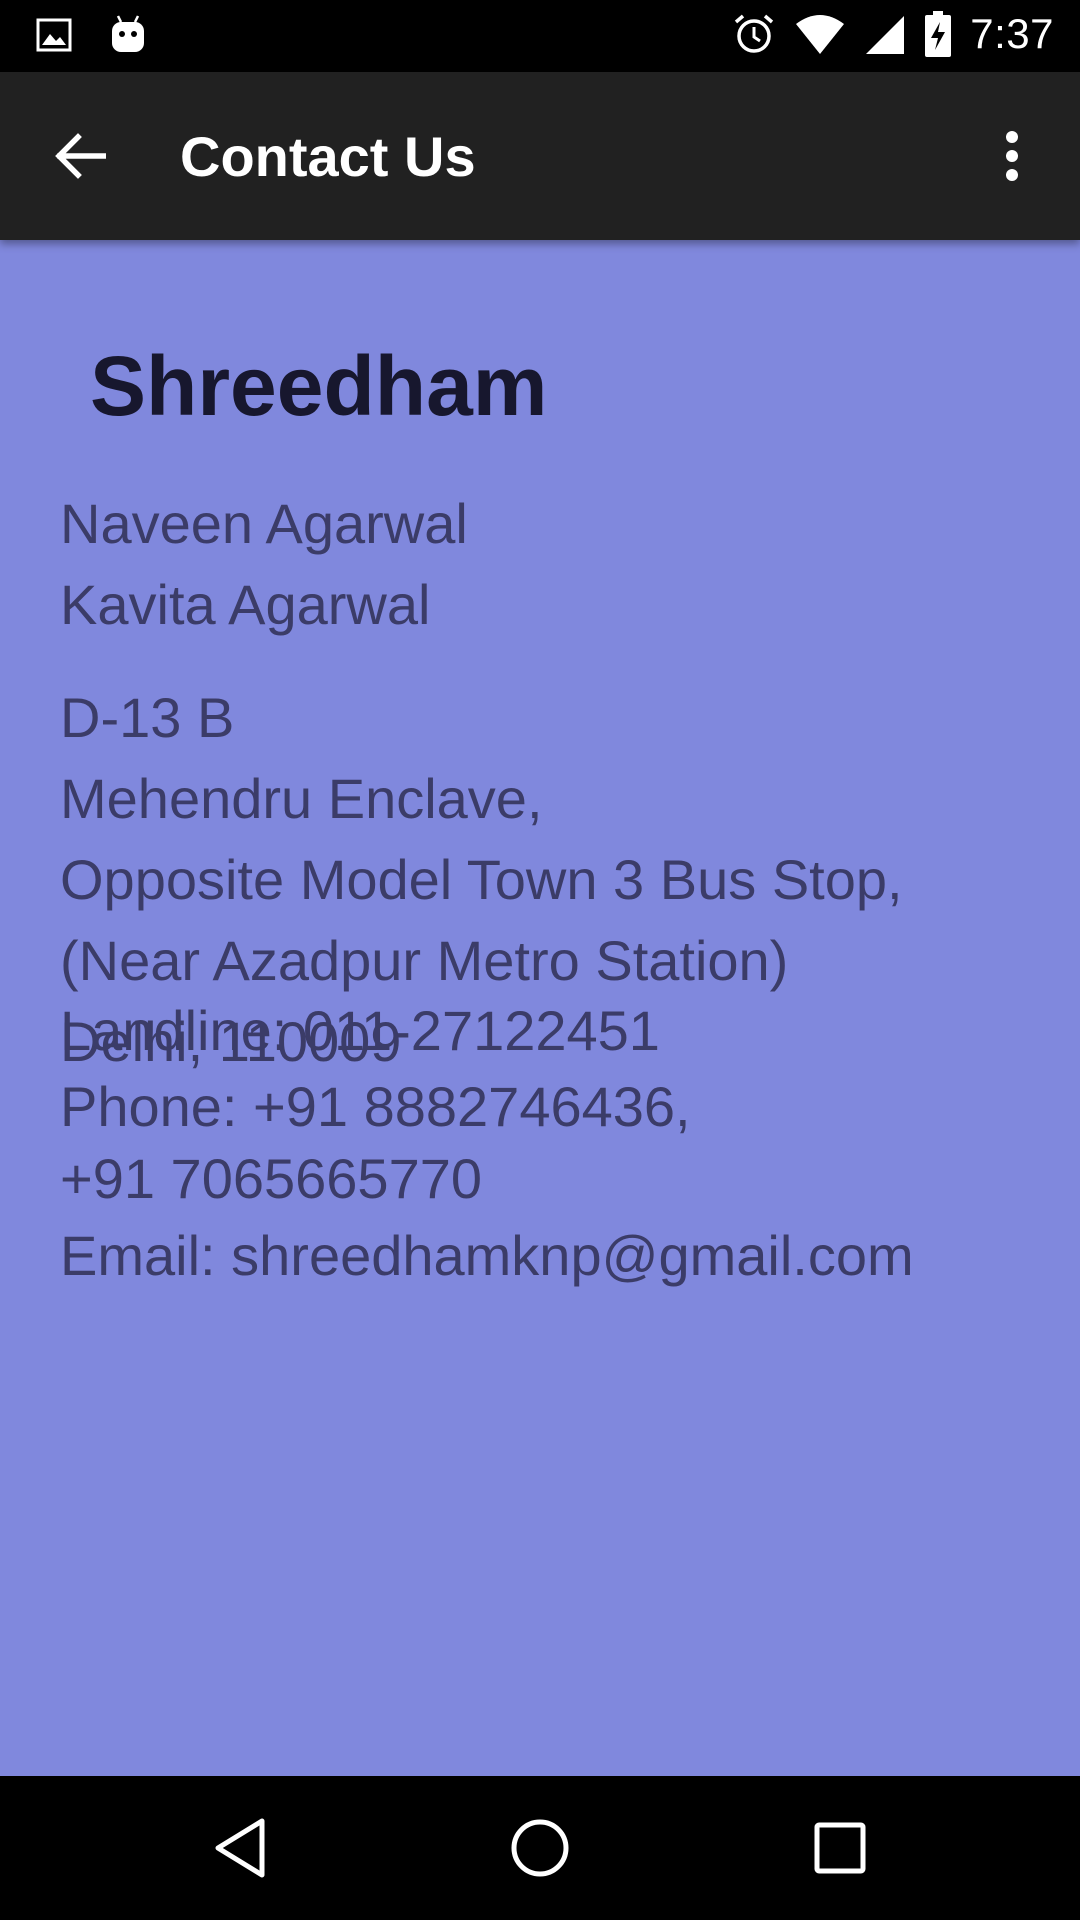  I want to click on overflow-menu-icon, so click(1012, 156).